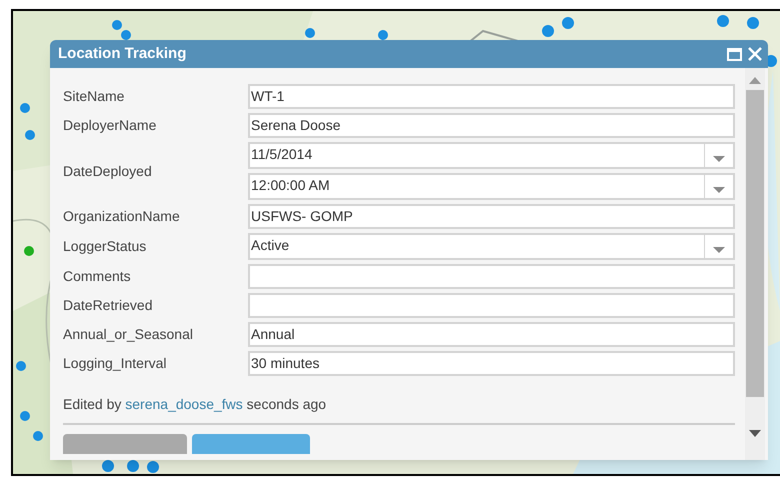 The image size is (780, 478). Describe the element at coordinates (491, 96) in the screenshot. I see `input-field: WT-1` at that location.